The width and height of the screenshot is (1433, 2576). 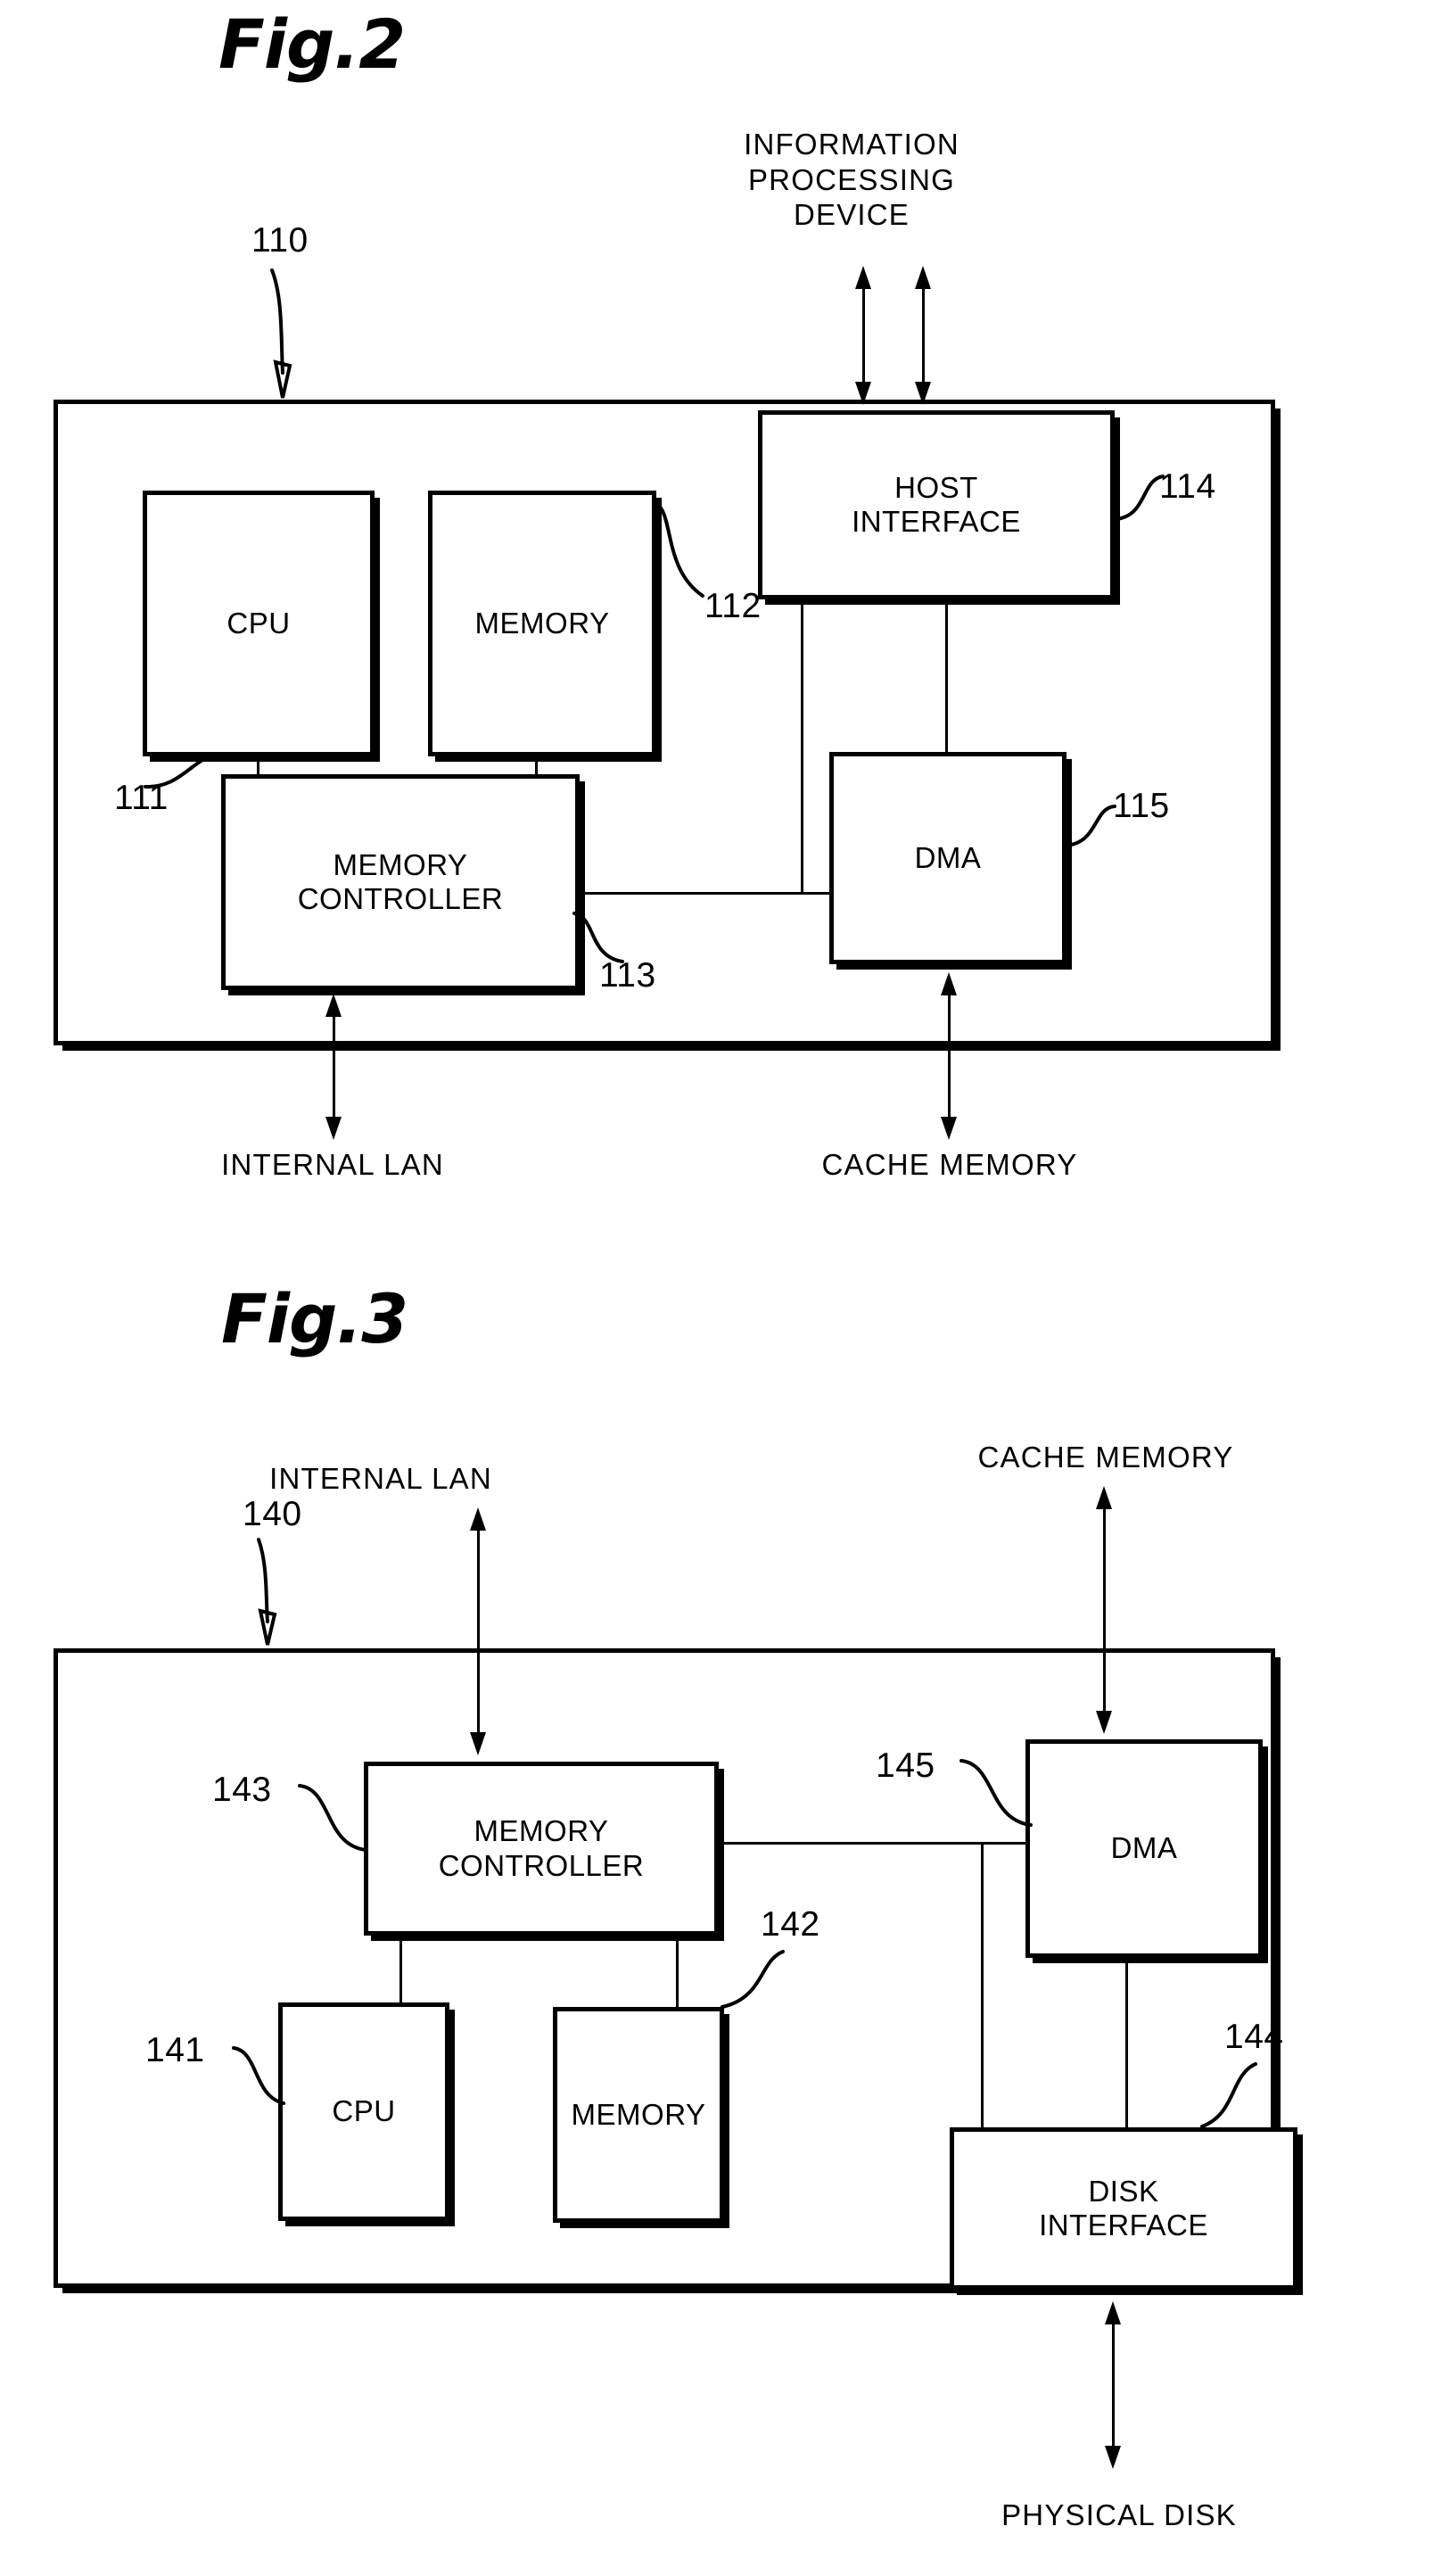 I want to click on fig3-block-disk-interface-label: DISK INTERFACE, so click(x=1123, y=2208).